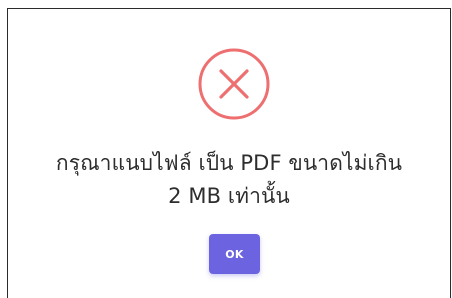 The height and width of the screenshot is (298, 452). I want to click on error-message-line-1: กรุณาแนบไฟล์ เป็น PDF ขนาดไม่เกิน, so click(229, 163).